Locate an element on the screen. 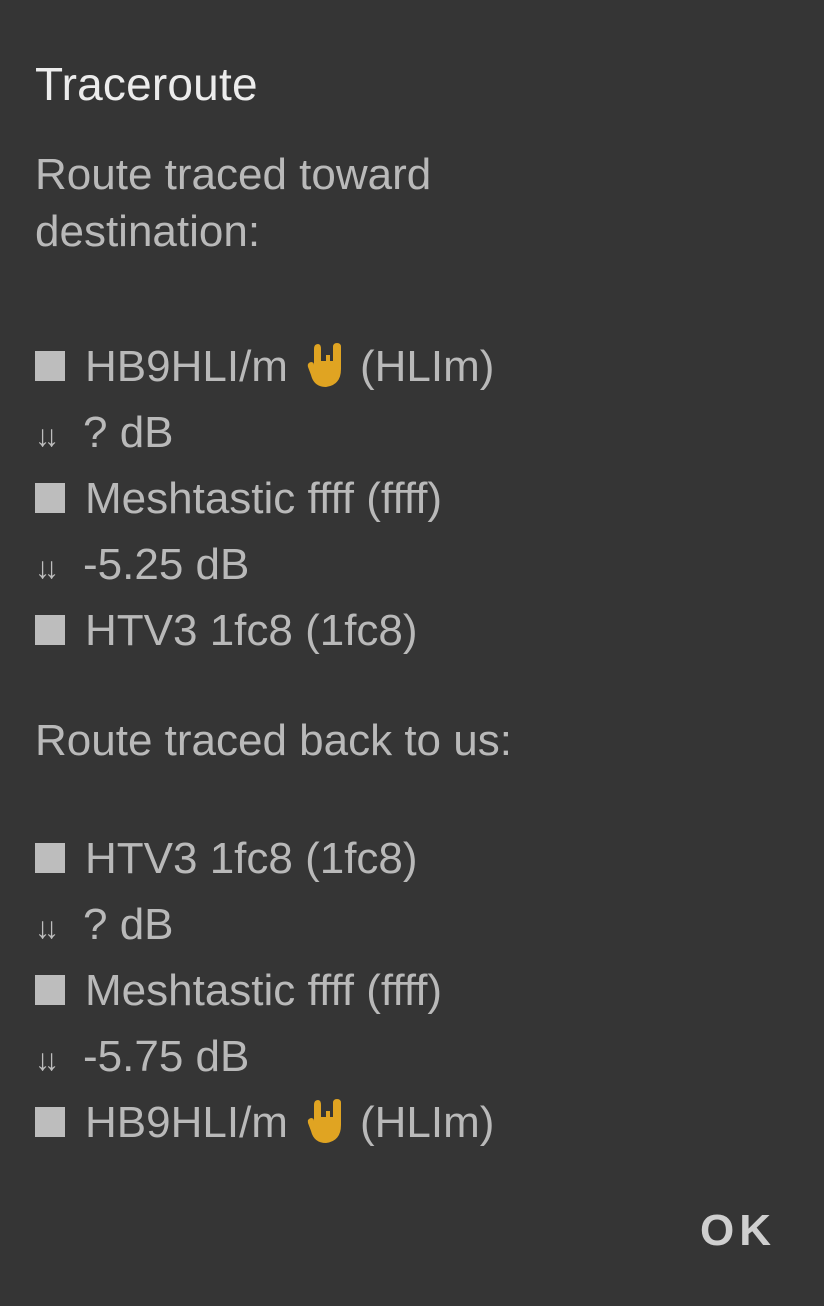  back-heading: Route traced back to us: is located at coordinates (273, 740).